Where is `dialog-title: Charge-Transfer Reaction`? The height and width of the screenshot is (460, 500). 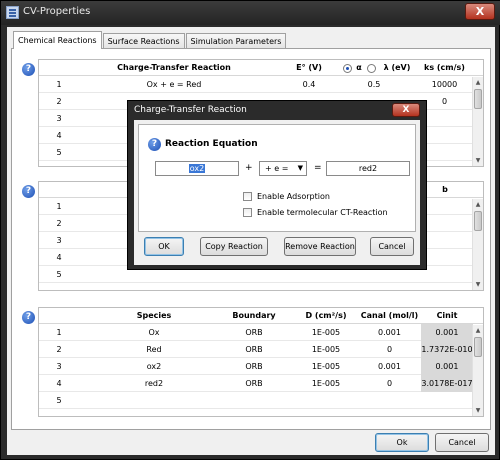 dialog-title: Charge-Transfer Reaction is located at coordinates (190, 110).